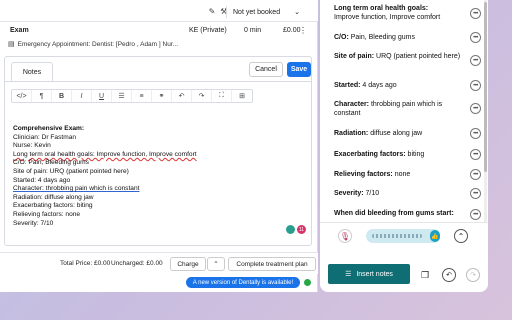 This screenshot has width=512, height=320. Describe the element at coordinates (257, 12) in the screenshot. I see `booking-status-value: Not yet booked` at that location.